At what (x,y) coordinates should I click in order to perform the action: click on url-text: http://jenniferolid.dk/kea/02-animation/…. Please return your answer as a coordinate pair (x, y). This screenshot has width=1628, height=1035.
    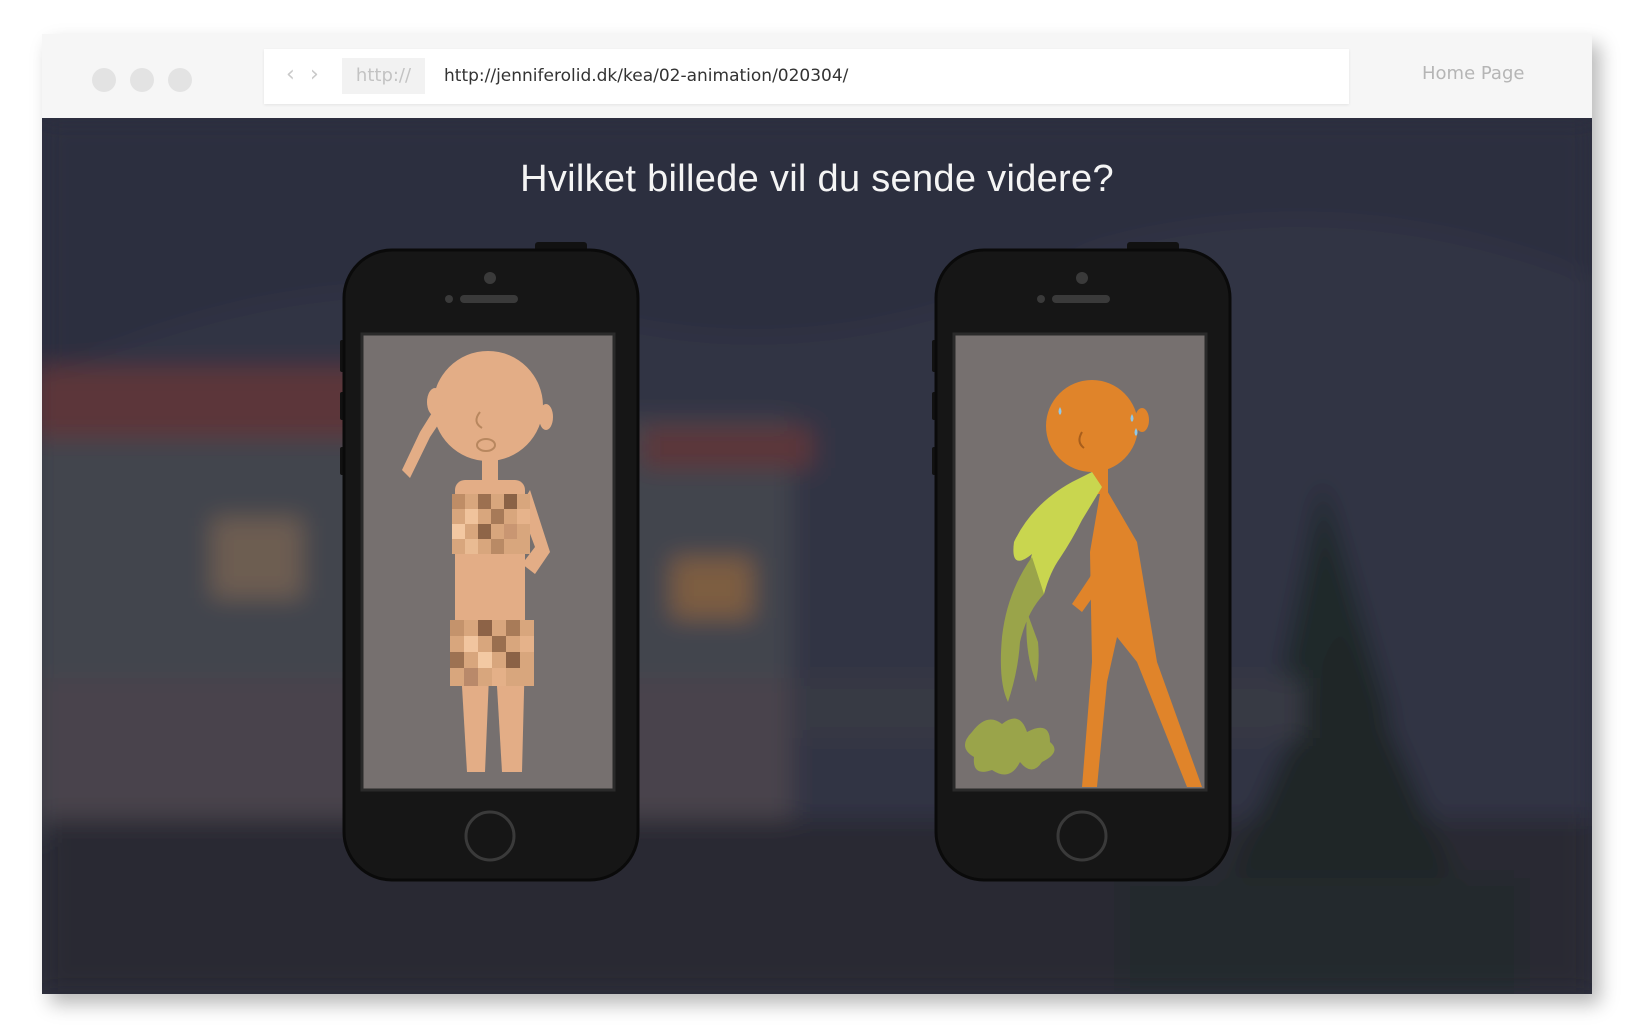
    Looking at the image, I should click on (646, 76).